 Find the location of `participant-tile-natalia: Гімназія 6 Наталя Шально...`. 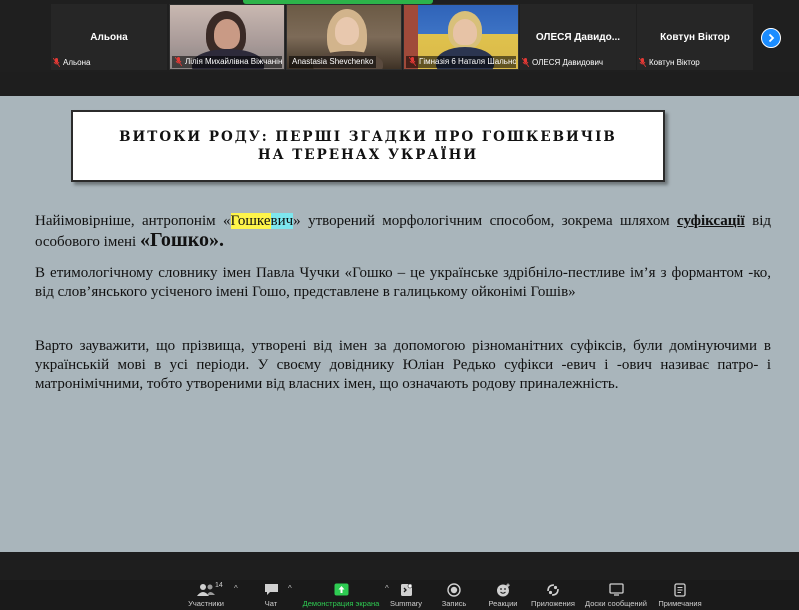

participant-tile-natalia: Гімназія 6 Наталя Шально... is located at coordinates (461, 37).